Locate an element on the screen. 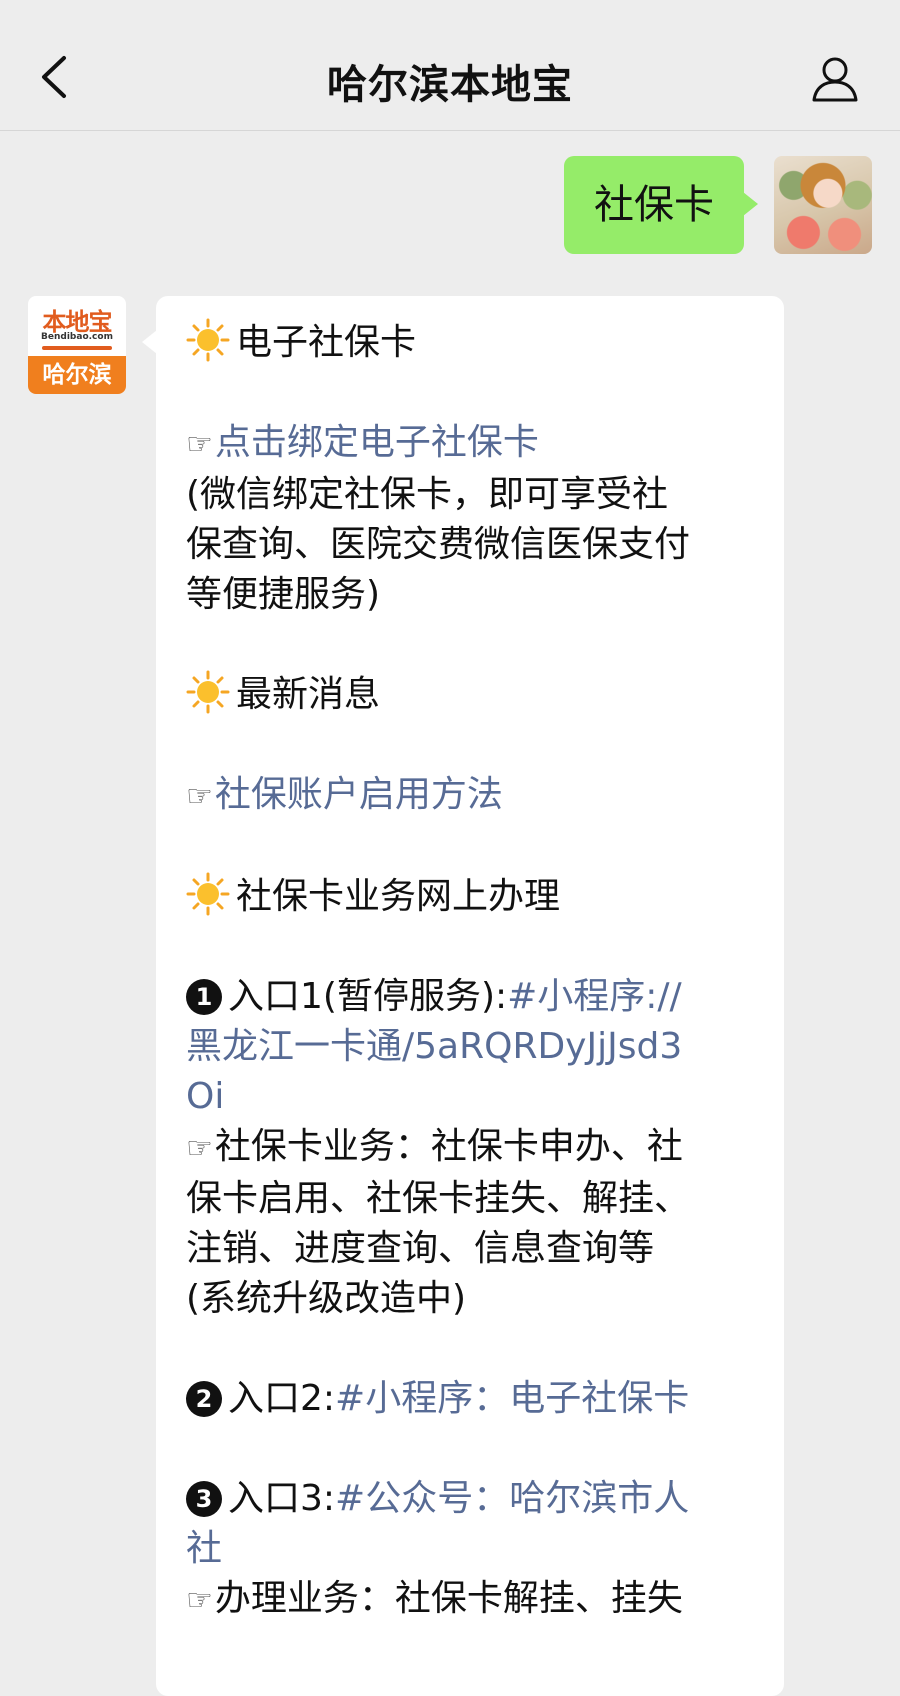 The image size is (900, 1696). entry-label: 入口3: is located at coordinates (282, 1498).